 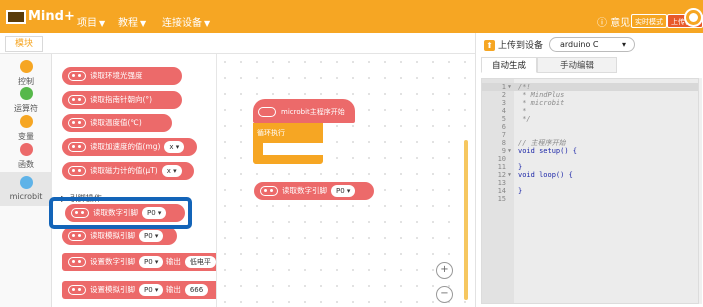 What do you see at coordinates (466, 220) in the screenshot?
I see `workspace-scrollbar` at bounding box center [466, 220].